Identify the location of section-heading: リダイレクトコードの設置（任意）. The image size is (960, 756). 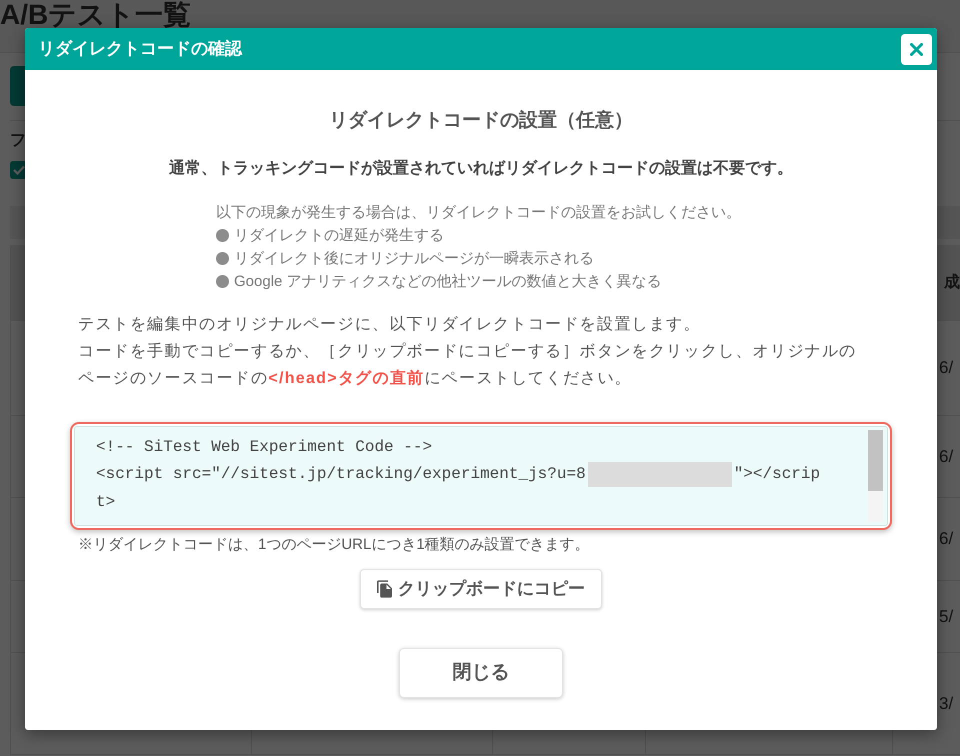
(481, 120).